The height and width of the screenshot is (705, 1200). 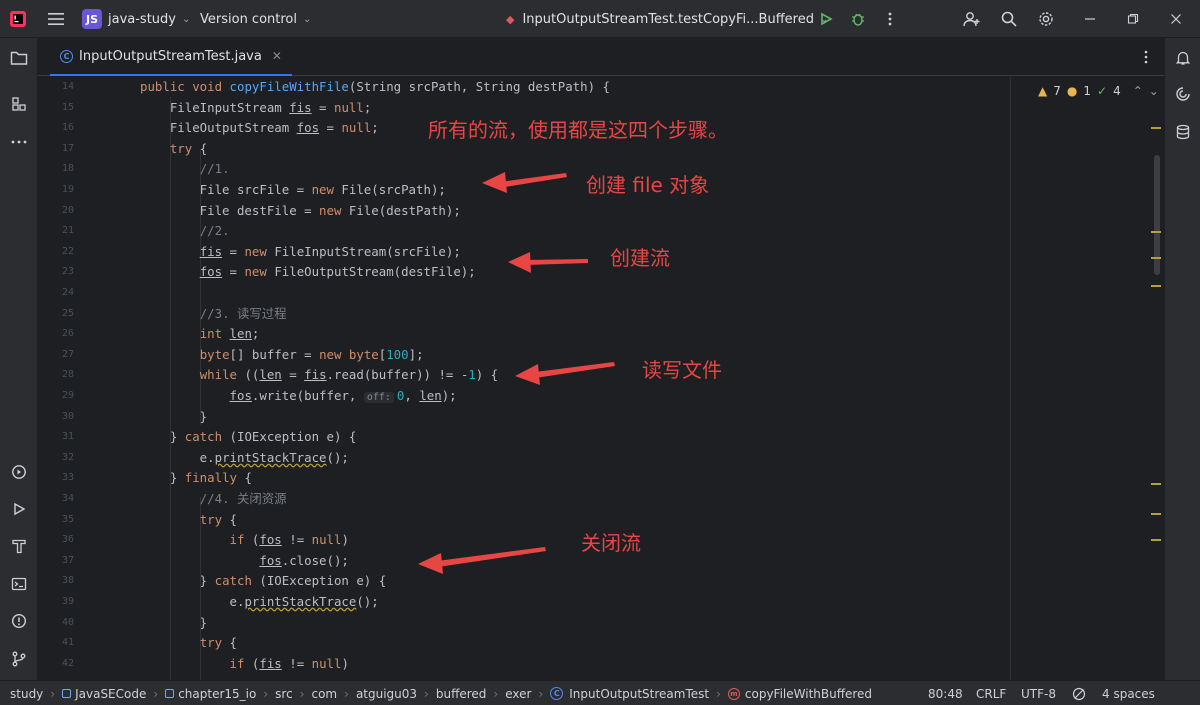 I want to click on add-user-icon, so click(x=972, y=19).